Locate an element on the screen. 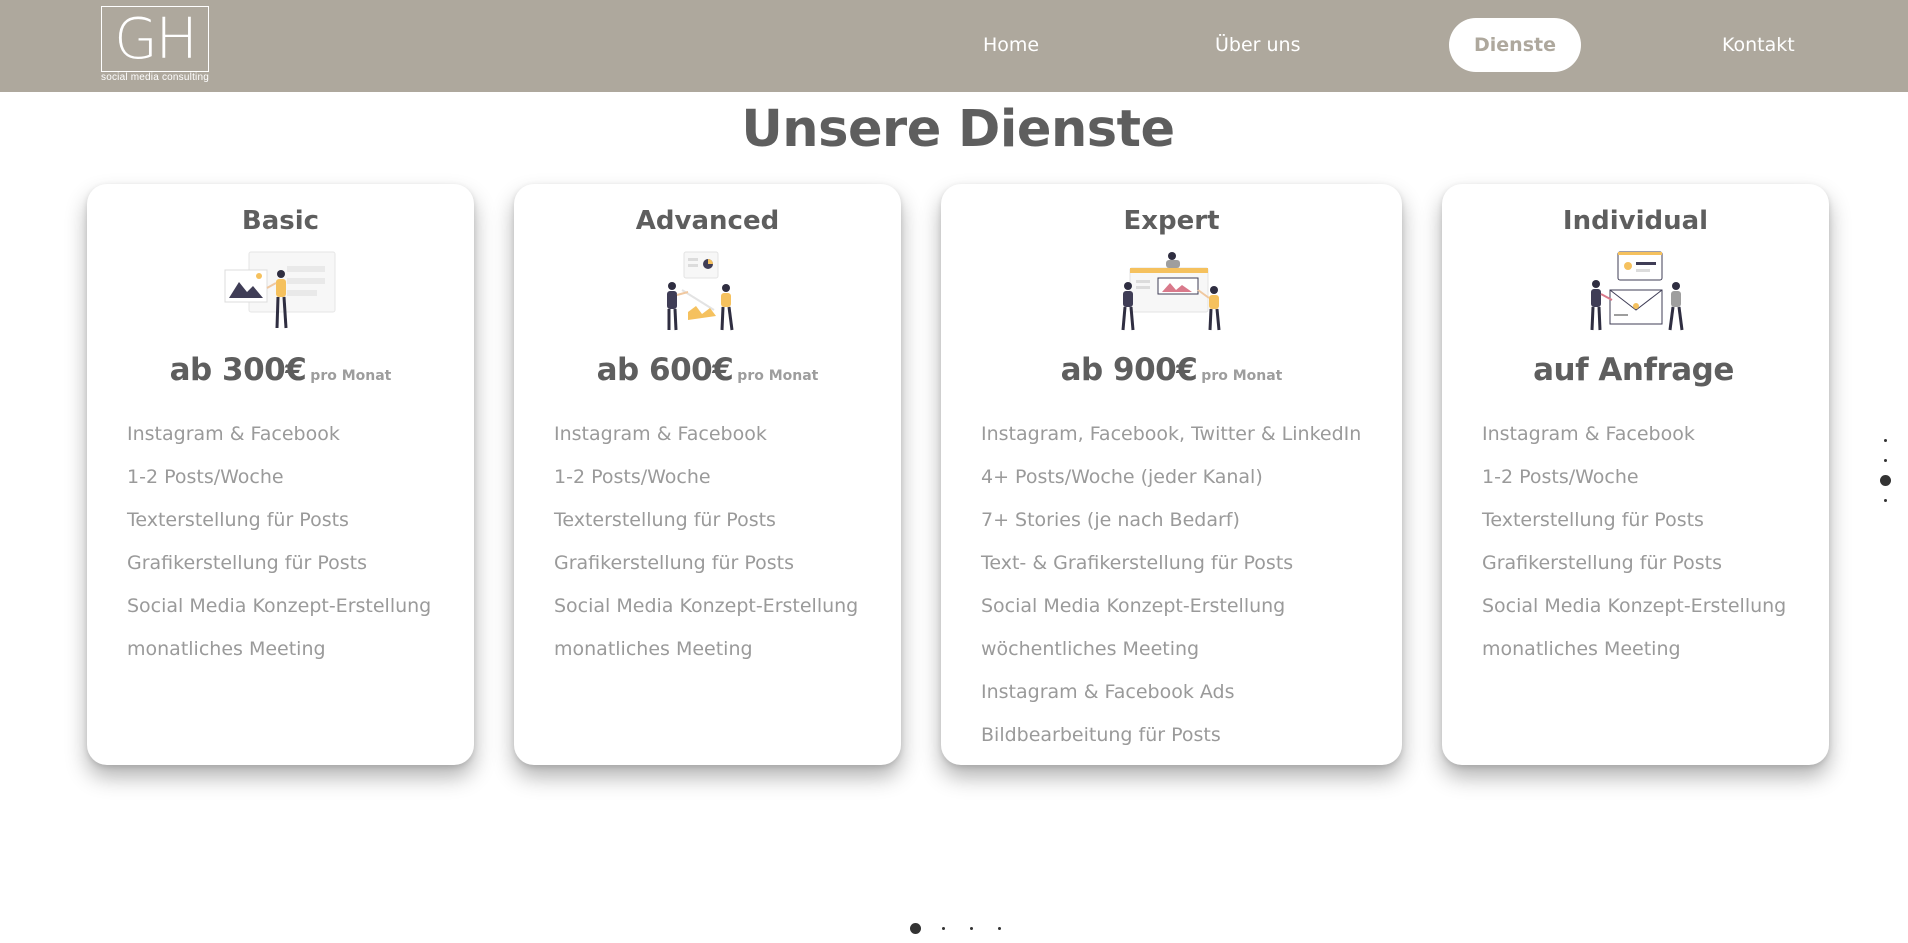  feature-item: Instagram & Facebook Ads is located at coordinates (1108, 692).